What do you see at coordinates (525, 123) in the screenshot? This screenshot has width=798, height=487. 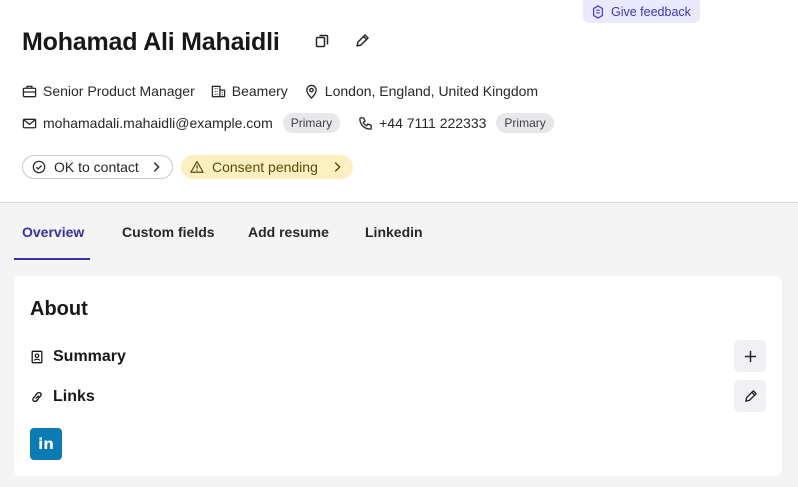 I see `phone-primary-badge: Primary` at bounding box center [525, 123].